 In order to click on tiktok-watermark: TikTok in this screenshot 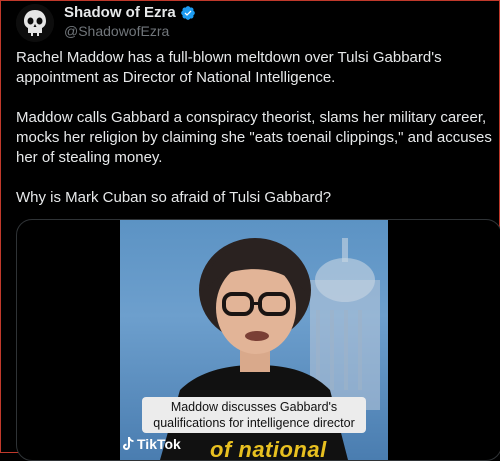, I will do `click(151, 444)`.